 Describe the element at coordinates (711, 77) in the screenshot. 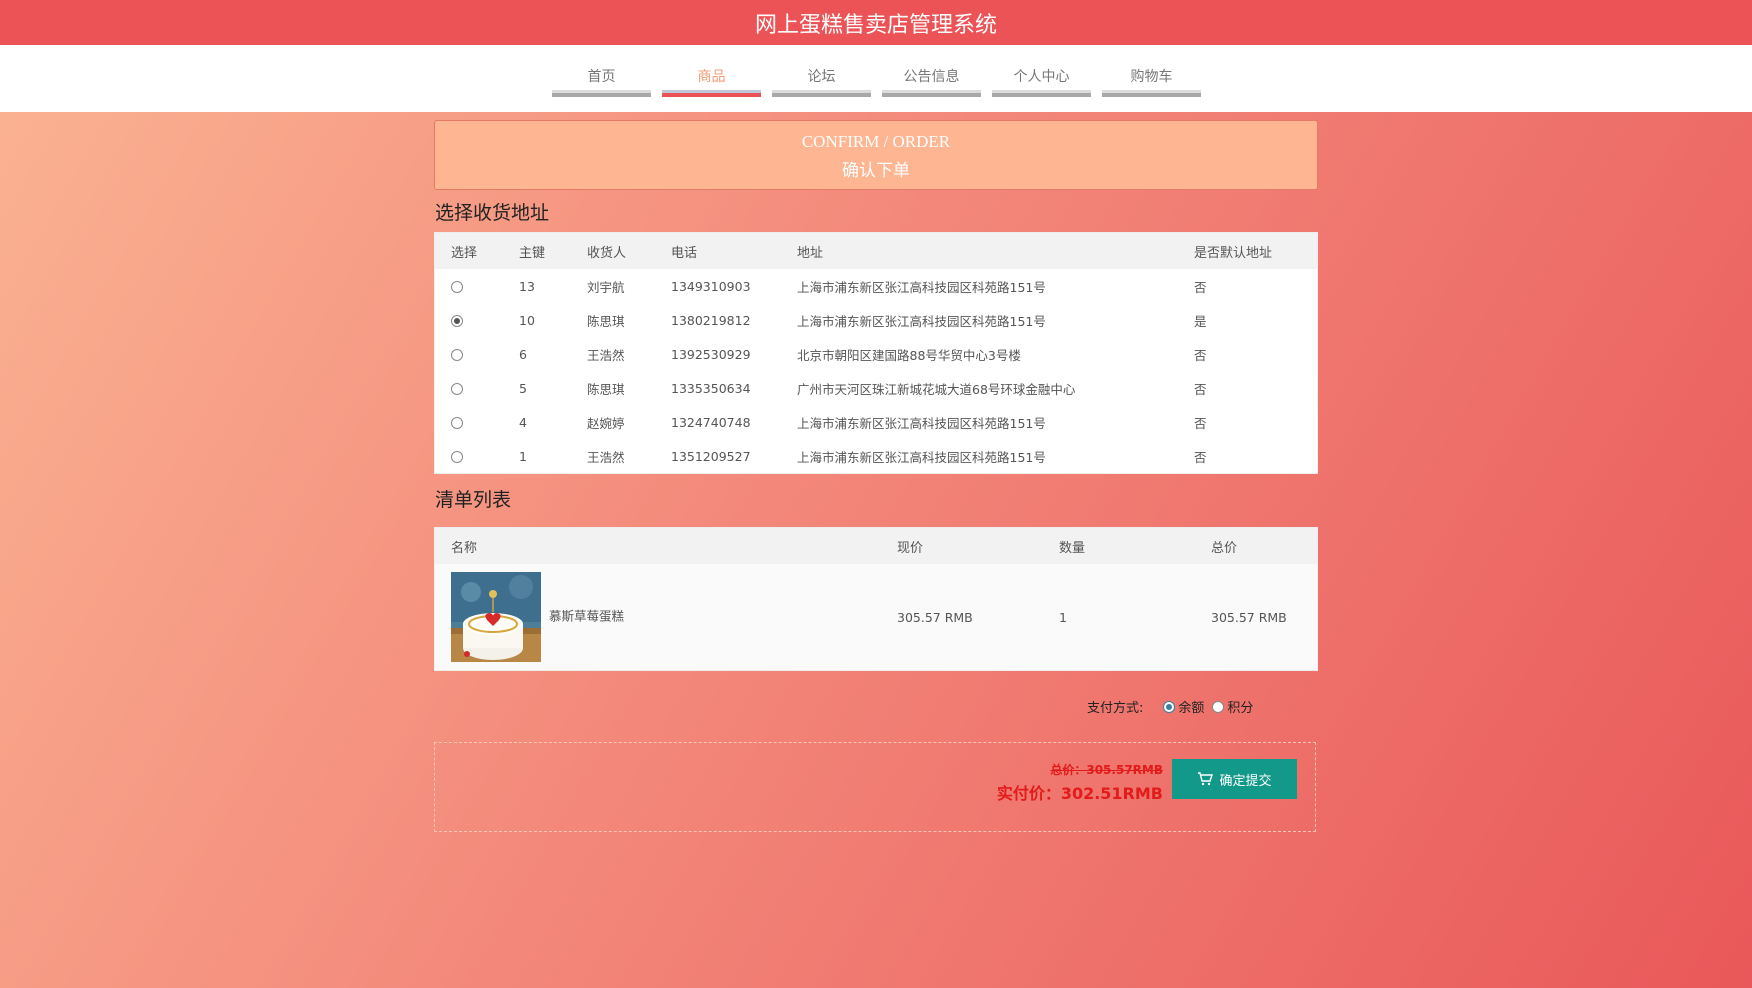

I see `nav-label: 商品` at that location.